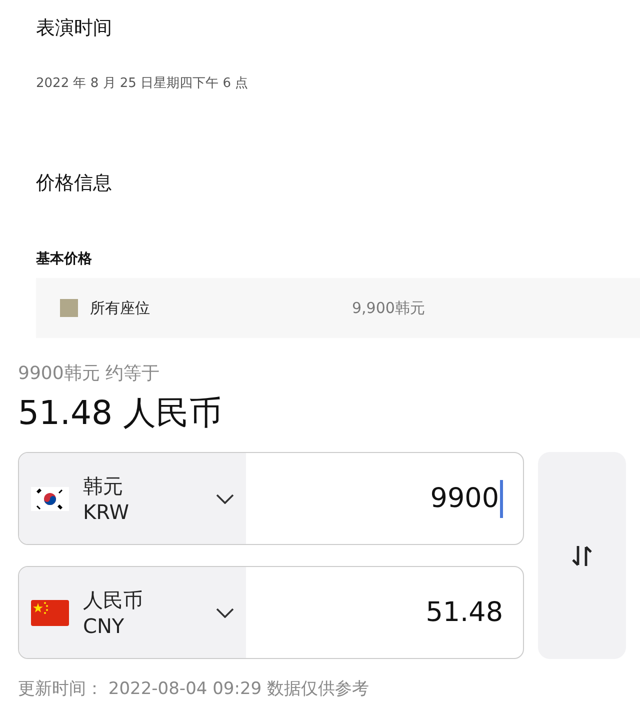 This screenshot has height=723, width=640. I want to click on seat-label: 所有座位, so click(120, 308).